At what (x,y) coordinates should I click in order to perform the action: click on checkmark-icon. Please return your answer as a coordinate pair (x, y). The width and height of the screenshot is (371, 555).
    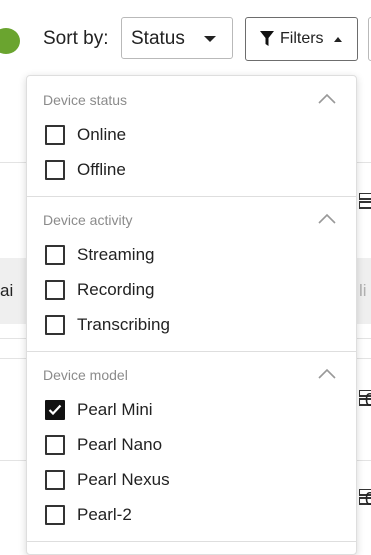
    Looking at the image, I should click on (55, 410).